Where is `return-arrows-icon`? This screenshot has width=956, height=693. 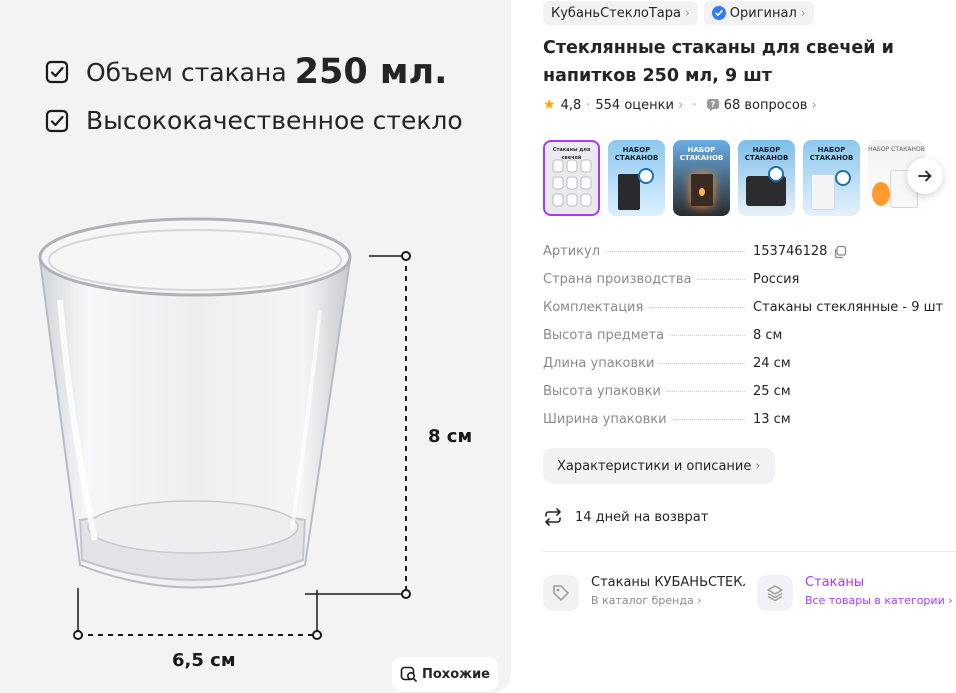 return-arrows-icon is located at coordinates (553, 517).